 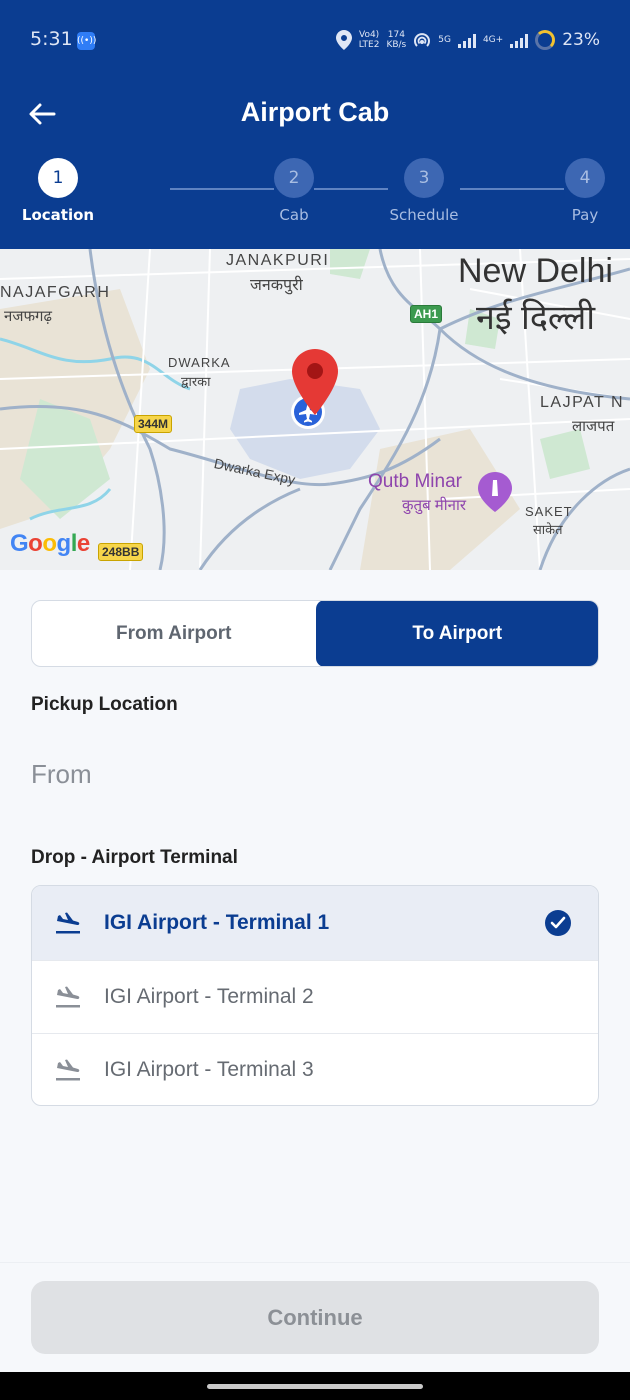 I want to click on hotspot-icon, so click(x=422, y=40).